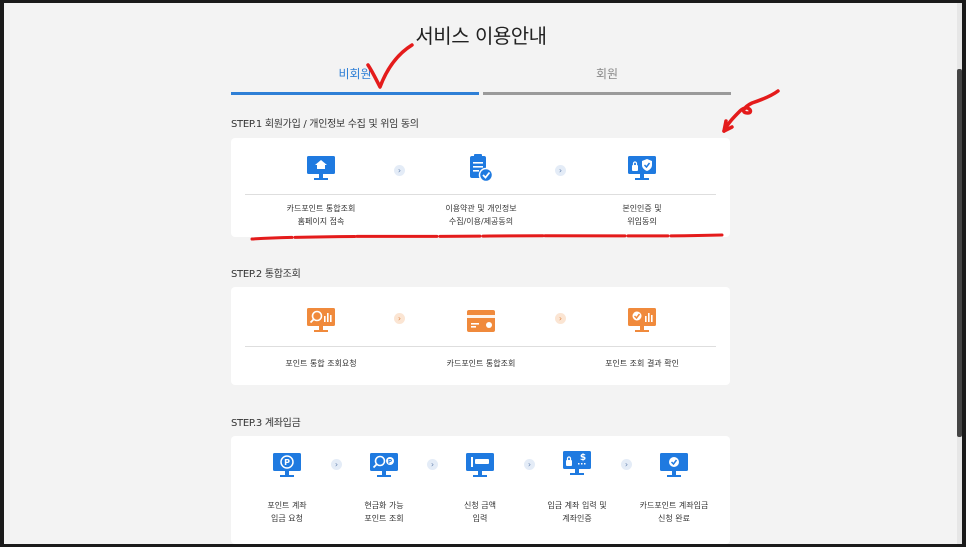 The height and width of the screenshot is (547, 966). What do you see at coordinates (480, 336) in the screenshot?
I see `step2-card: › › 포인트 통합 조회요청 카드포인트 통합조회 포인트 조회 결과 확인` at bounding box center [480, 336].